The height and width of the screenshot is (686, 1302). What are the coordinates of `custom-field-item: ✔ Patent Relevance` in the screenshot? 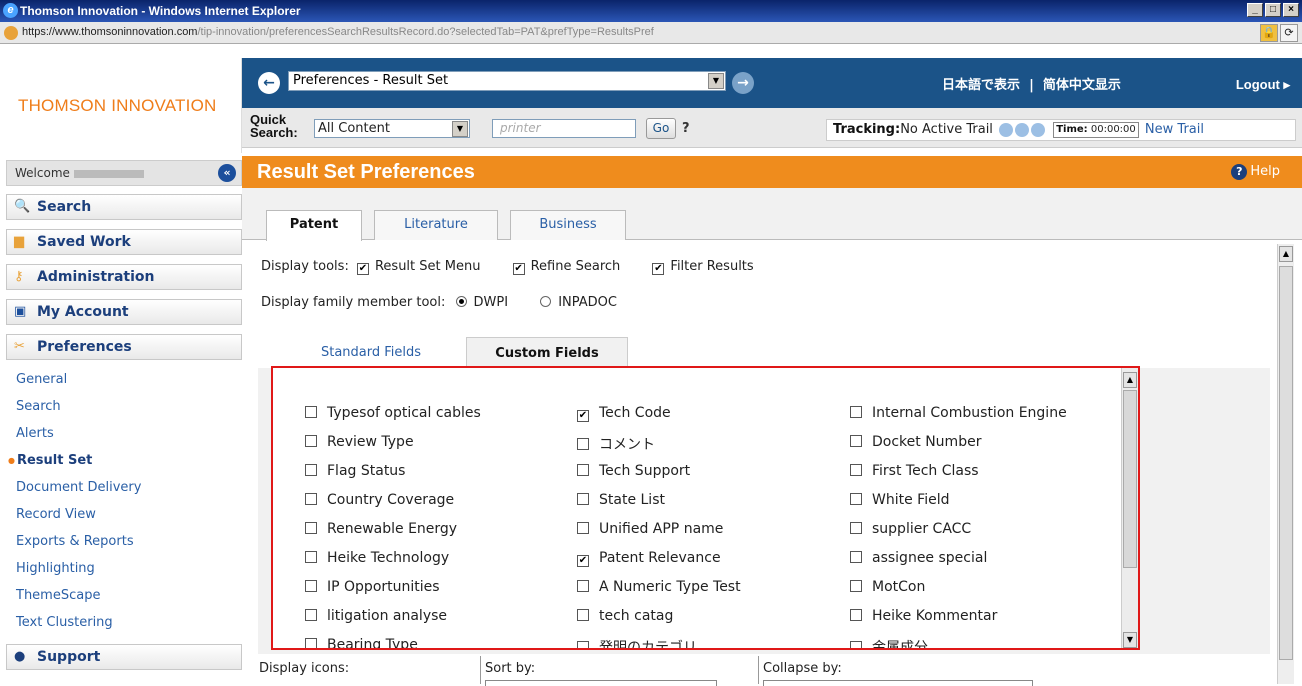 It's located at (649, 558).